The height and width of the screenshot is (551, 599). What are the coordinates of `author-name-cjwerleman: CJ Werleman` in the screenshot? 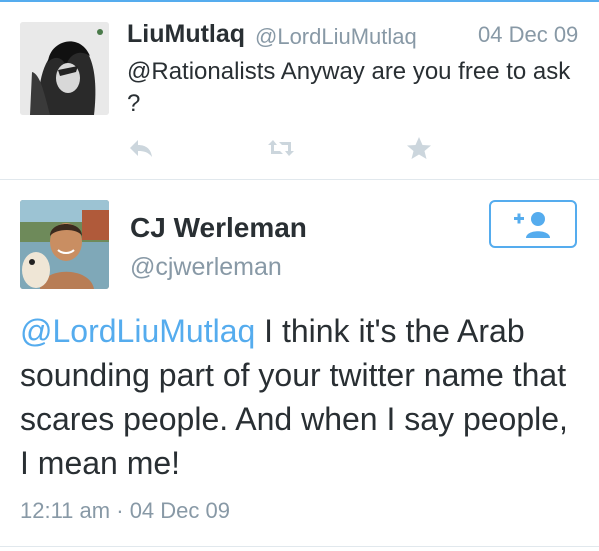 It's located at (218, 228).